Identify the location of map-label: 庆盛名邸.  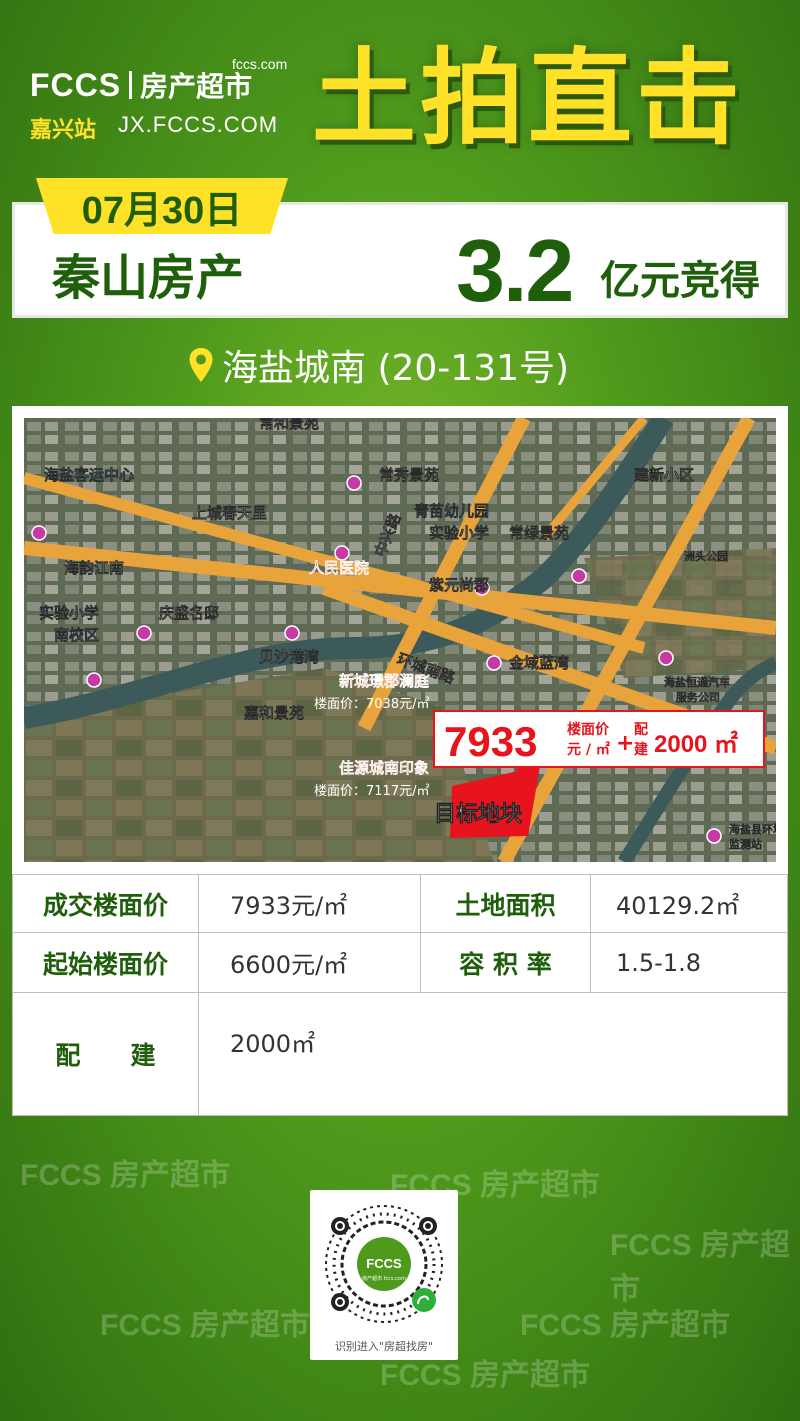
(189, 613).